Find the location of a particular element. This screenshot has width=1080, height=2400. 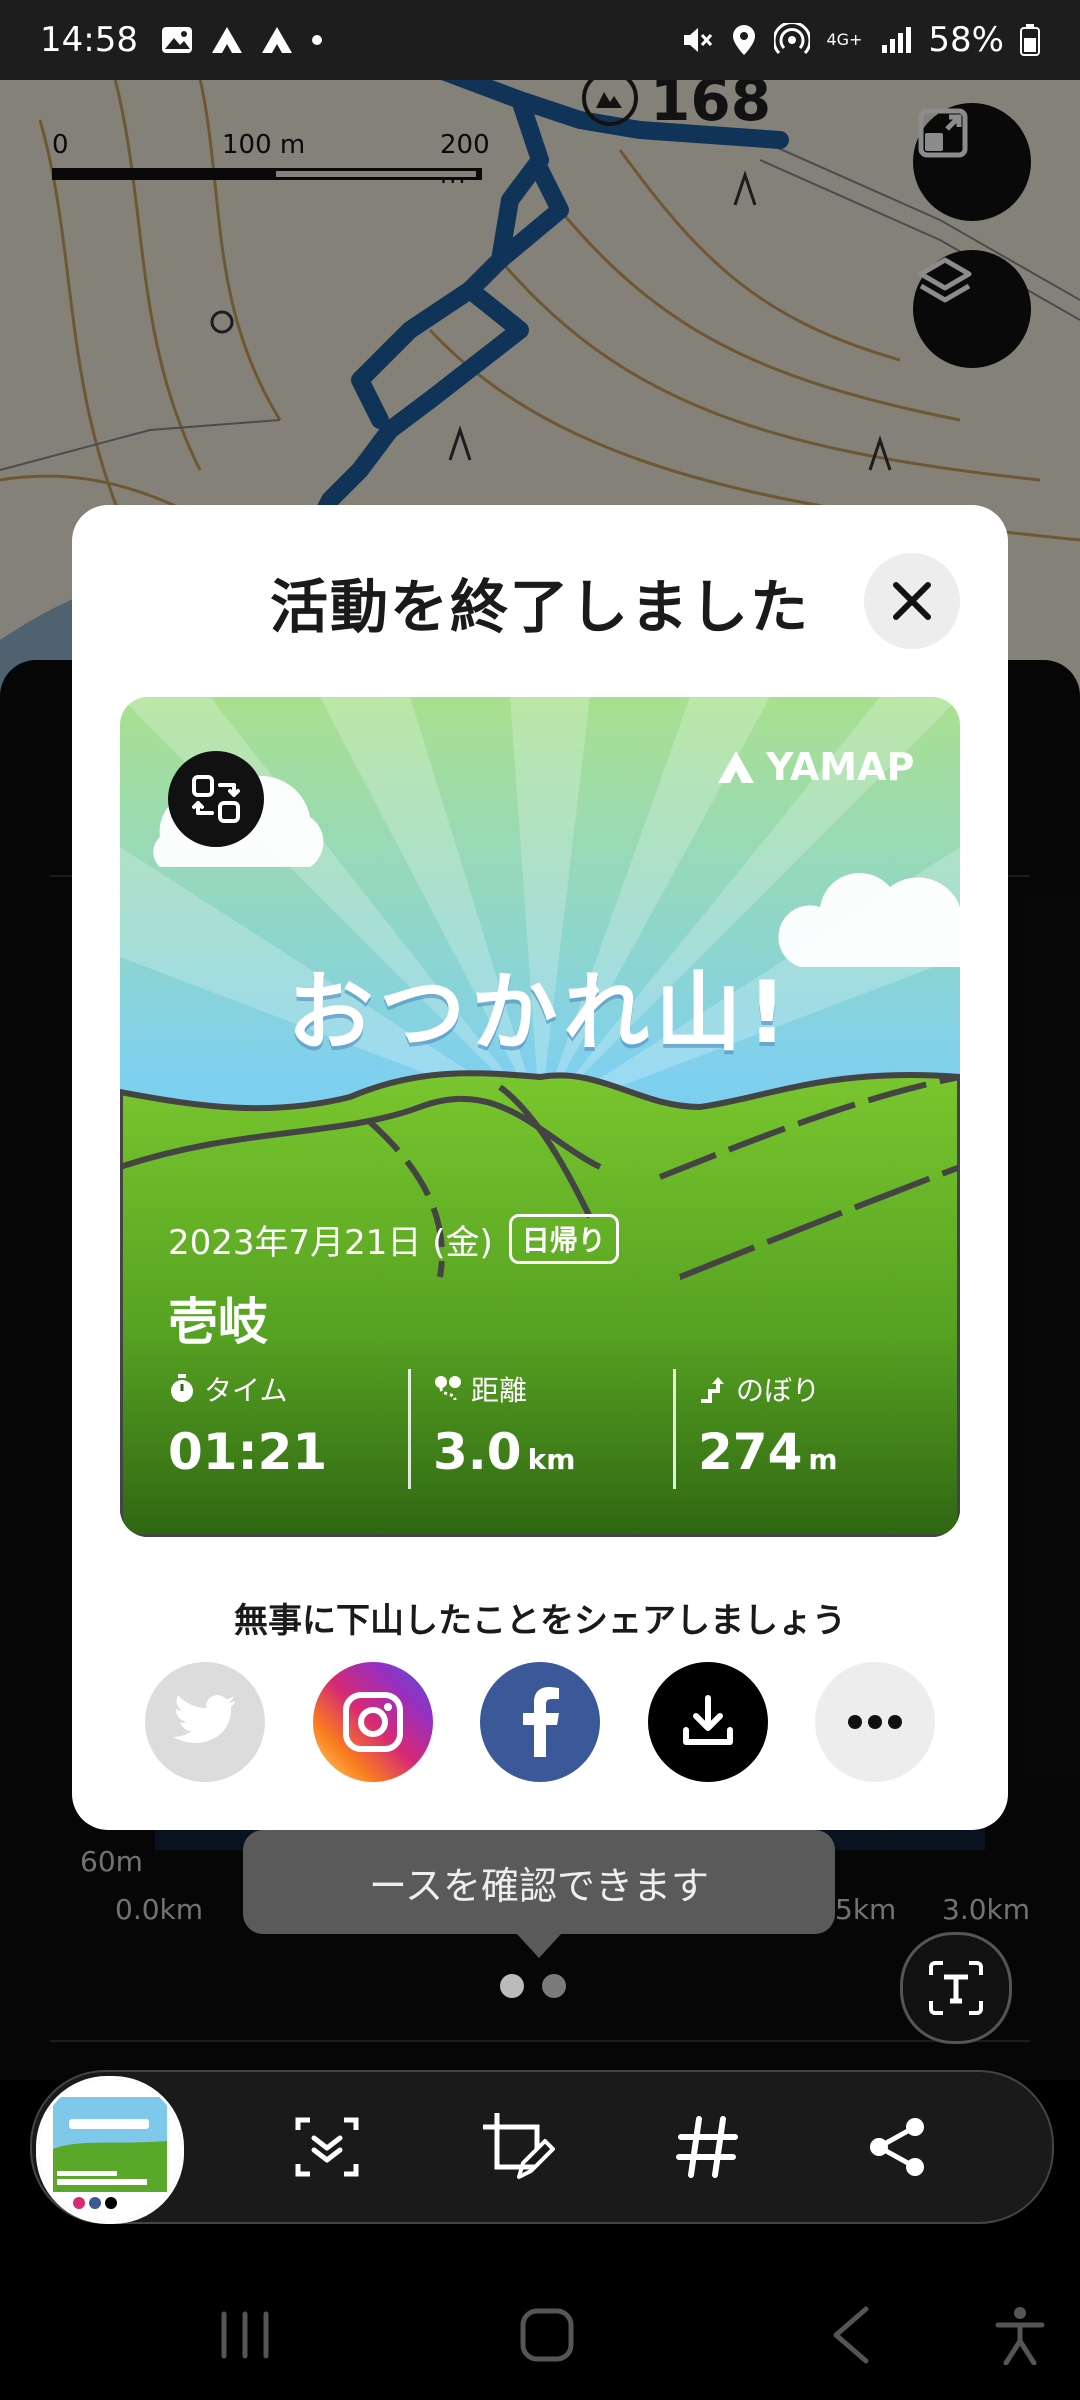

activity-stats: タイム 01:21 距離 3.0 km のぼり 274 m is located at coordinates (553, 1429).